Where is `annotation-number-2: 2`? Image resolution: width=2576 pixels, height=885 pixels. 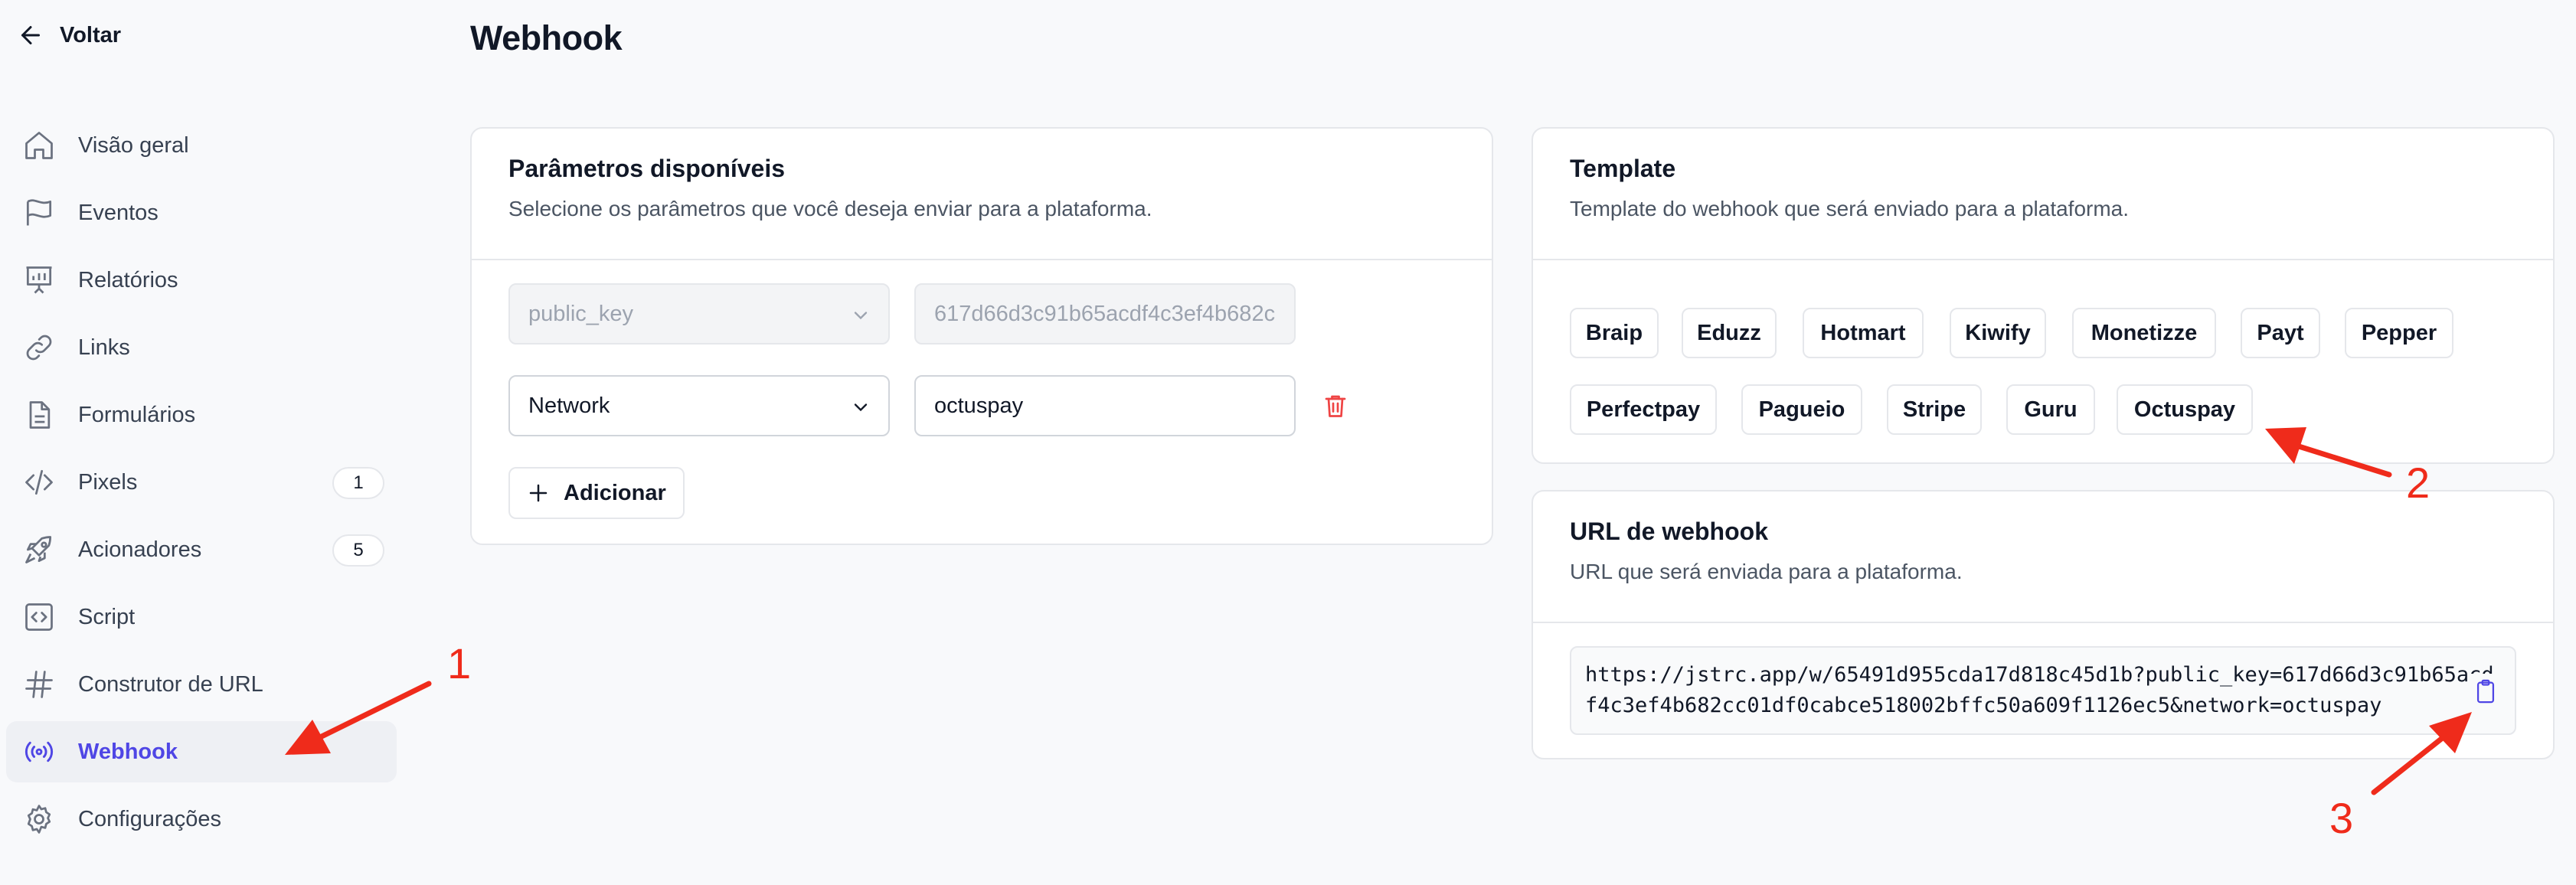
annotation-number-2: 2 is located at coordinates (2418, 483).